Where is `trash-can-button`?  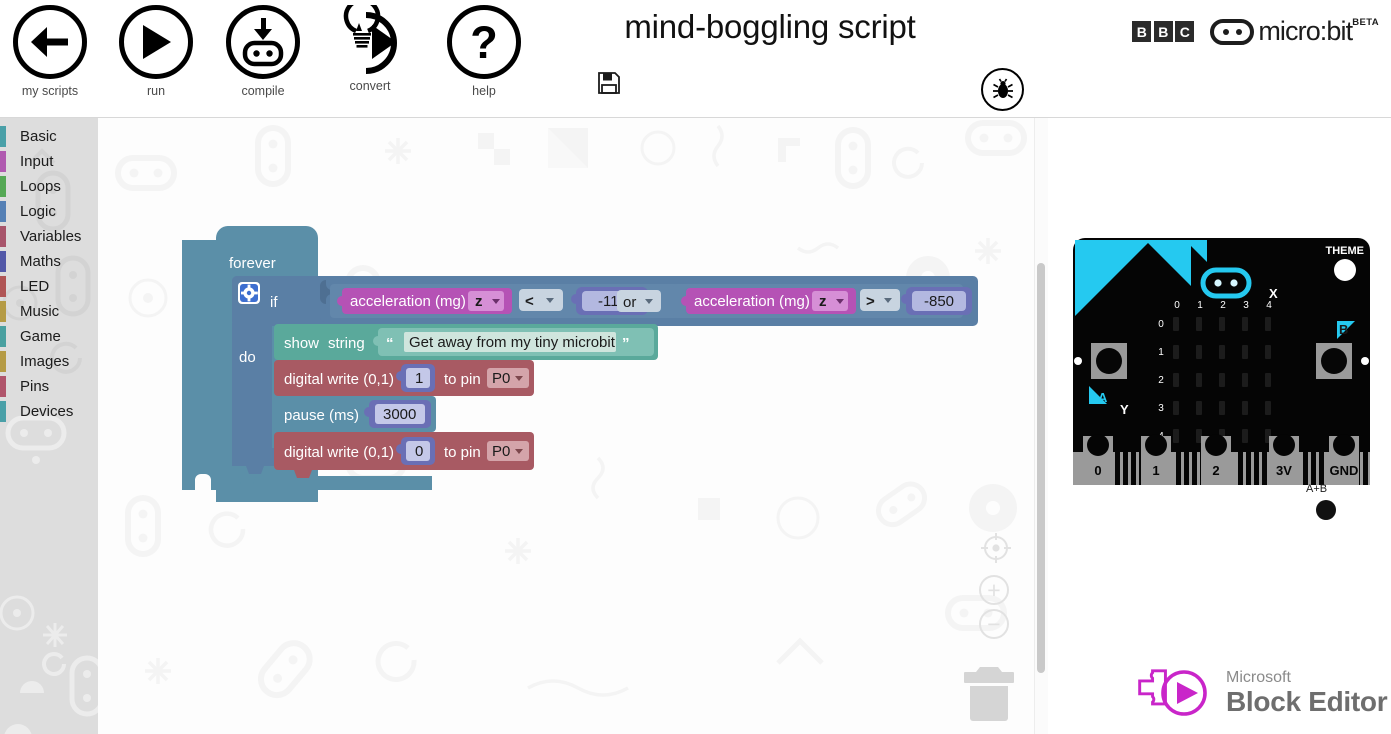 trash-can-button is located at coordinates (989, 695).